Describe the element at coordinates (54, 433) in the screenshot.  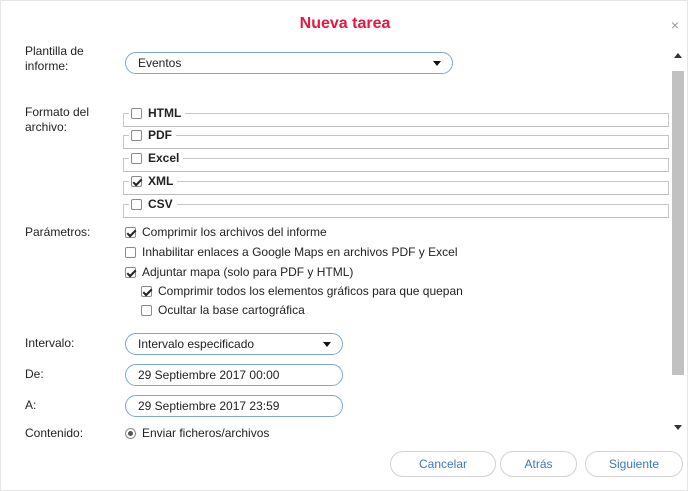
I see `content-label: Contenido:` at that location.